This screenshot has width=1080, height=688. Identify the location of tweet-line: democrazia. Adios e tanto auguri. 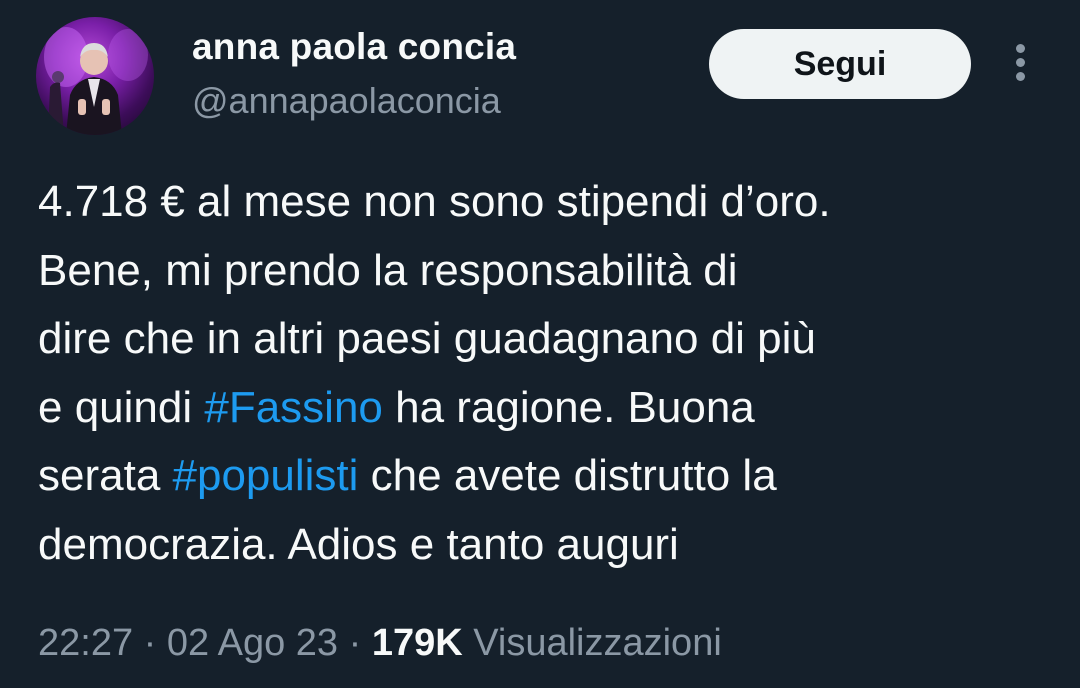
(358, 544).